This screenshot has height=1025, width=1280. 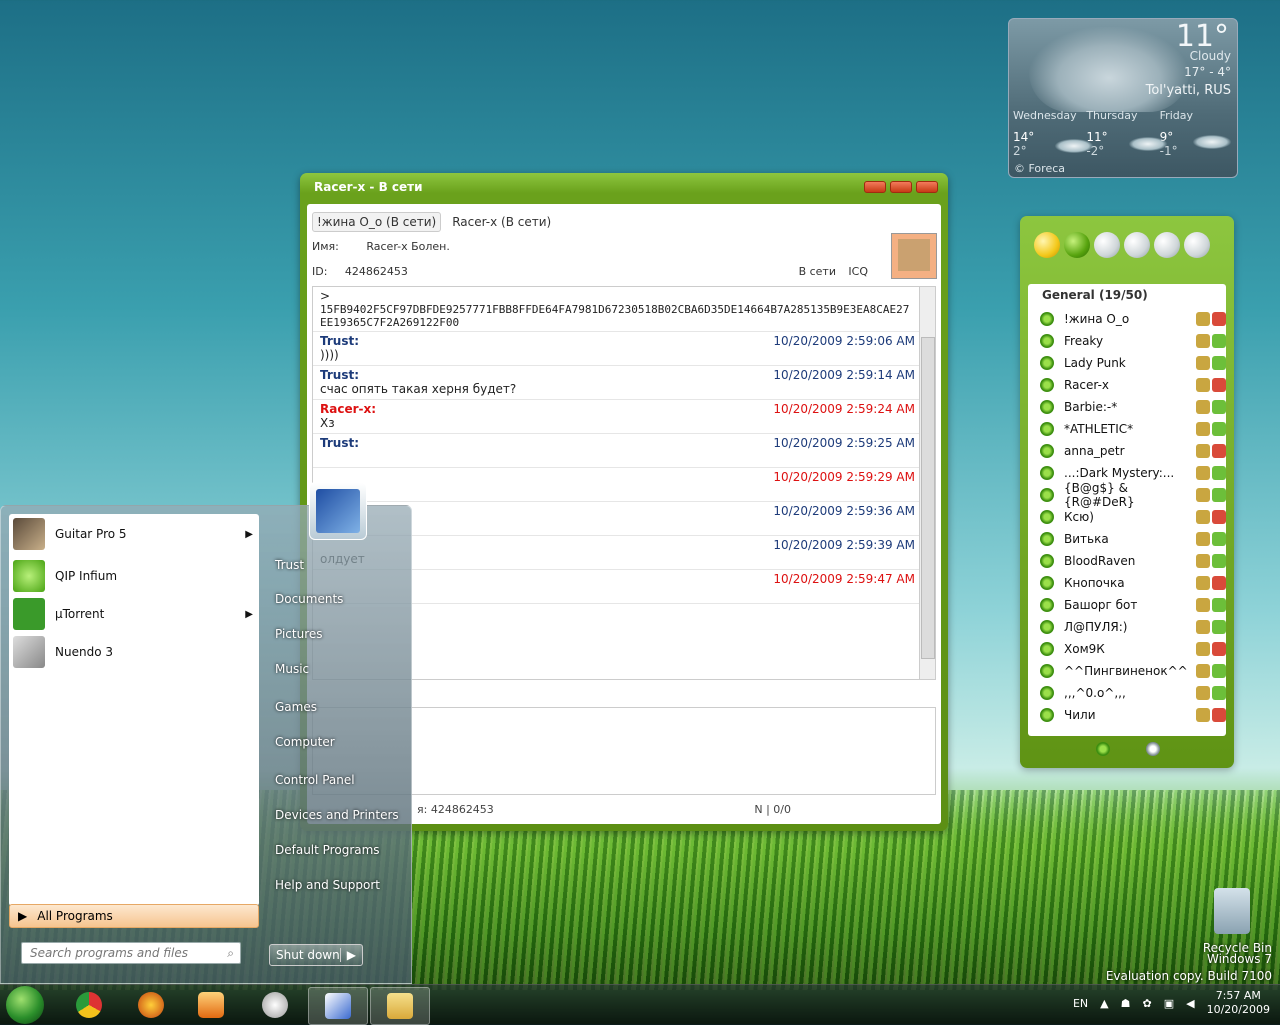 What do you see at coordinates (1210, 56) in the screenshot?
I see `weather-condition: Cloudy` at bounding box center [1210, 56].